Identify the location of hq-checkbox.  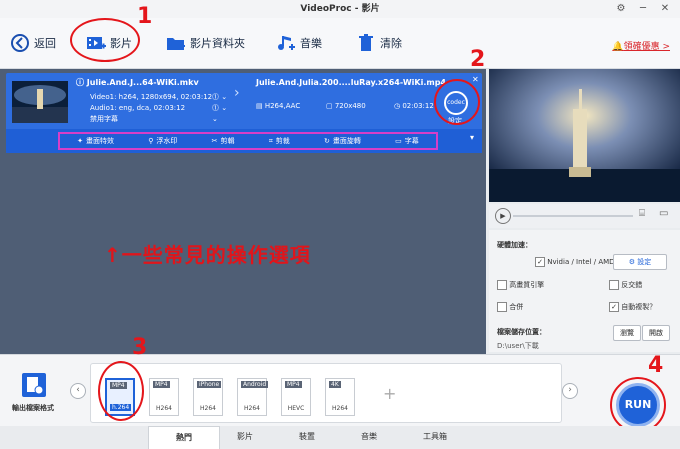
(502, 285).